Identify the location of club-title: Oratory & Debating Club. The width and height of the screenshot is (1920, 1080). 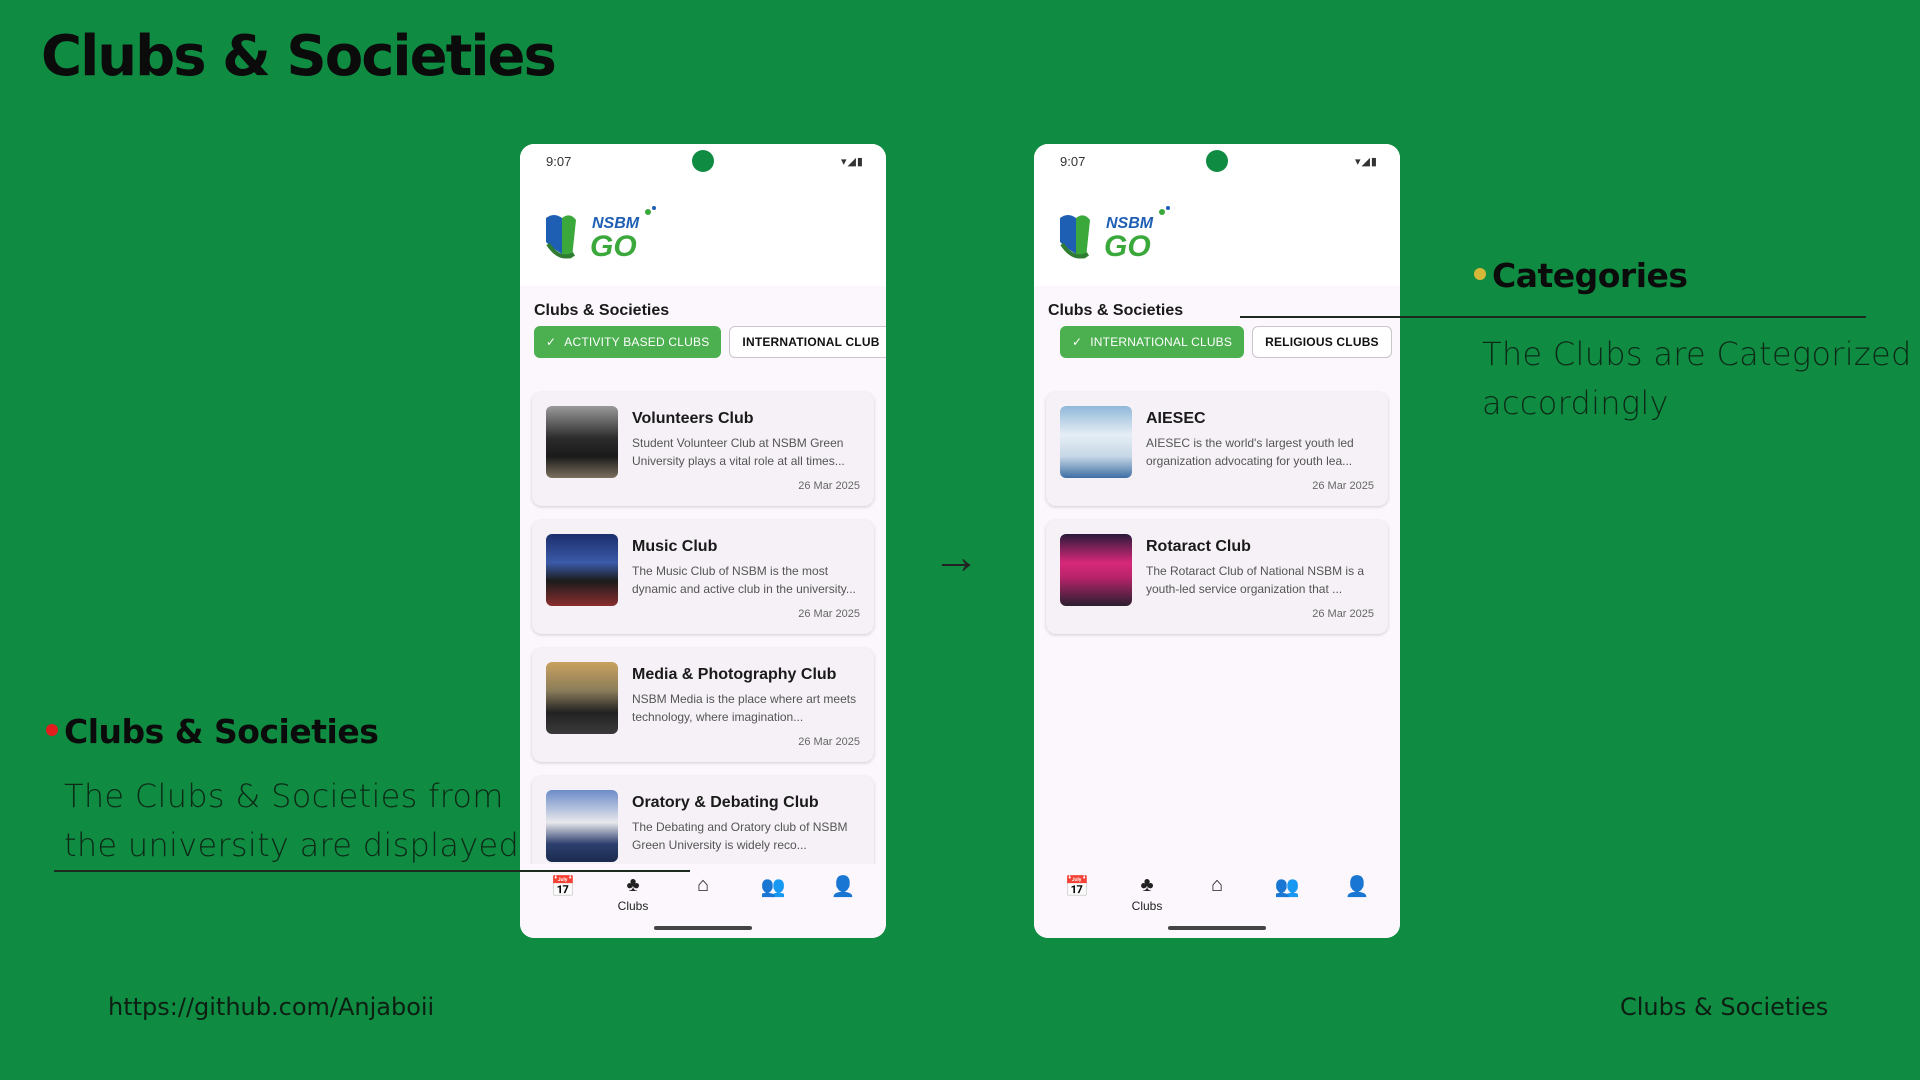
(725, 802).